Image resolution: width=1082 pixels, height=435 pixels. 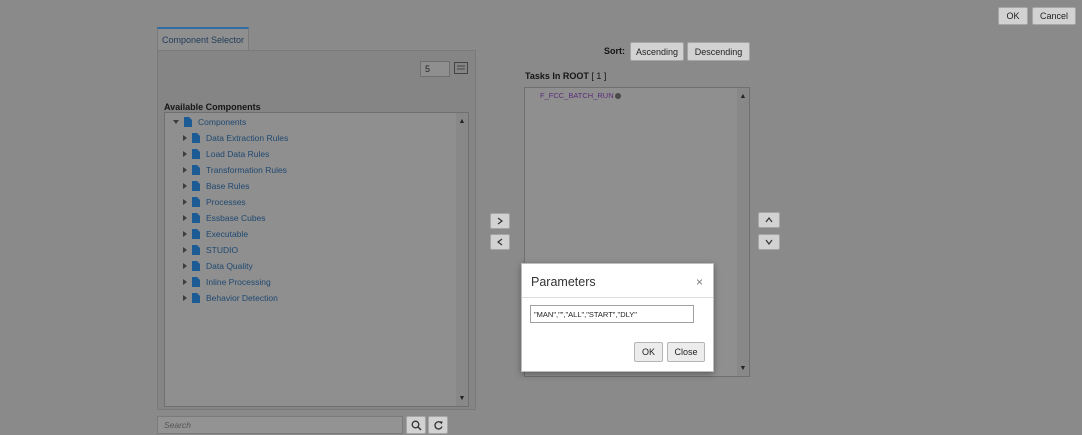 I want to click on chevron-left-icon, so click(x=500, y=242).